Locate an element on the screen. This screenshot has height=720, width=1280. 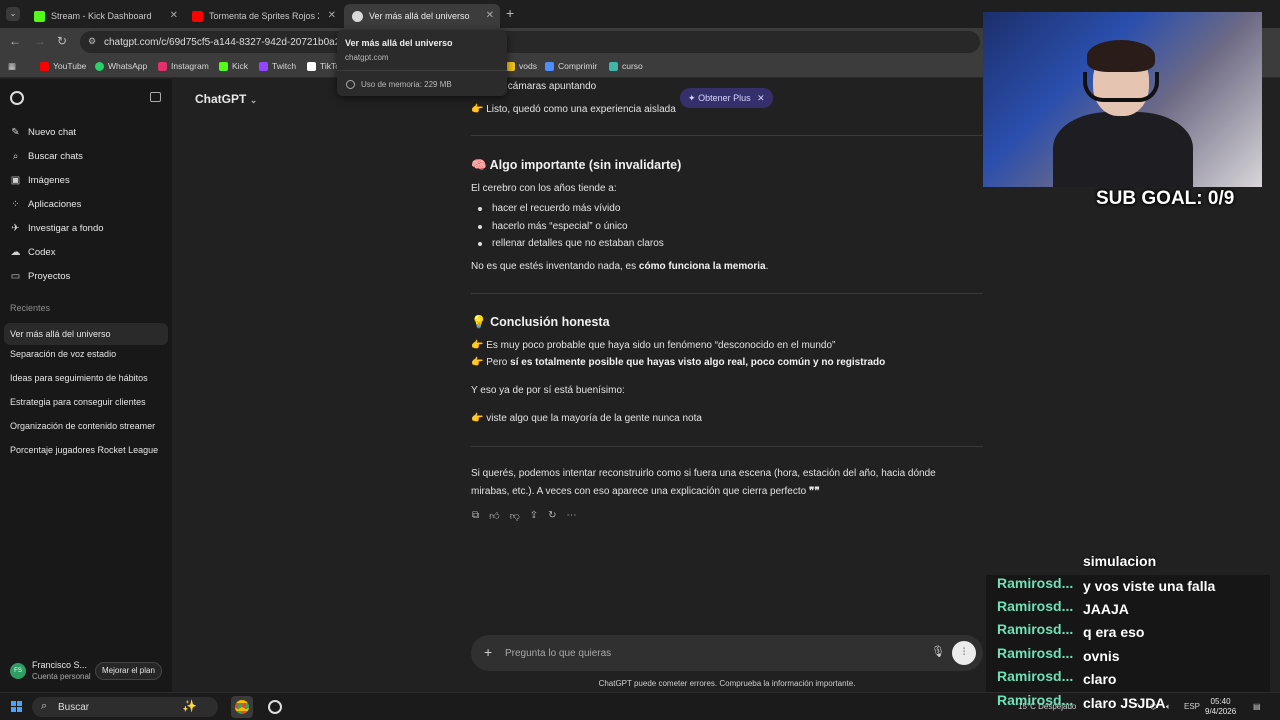
bookmark-vods: vods is located at coordinates (521, 66).